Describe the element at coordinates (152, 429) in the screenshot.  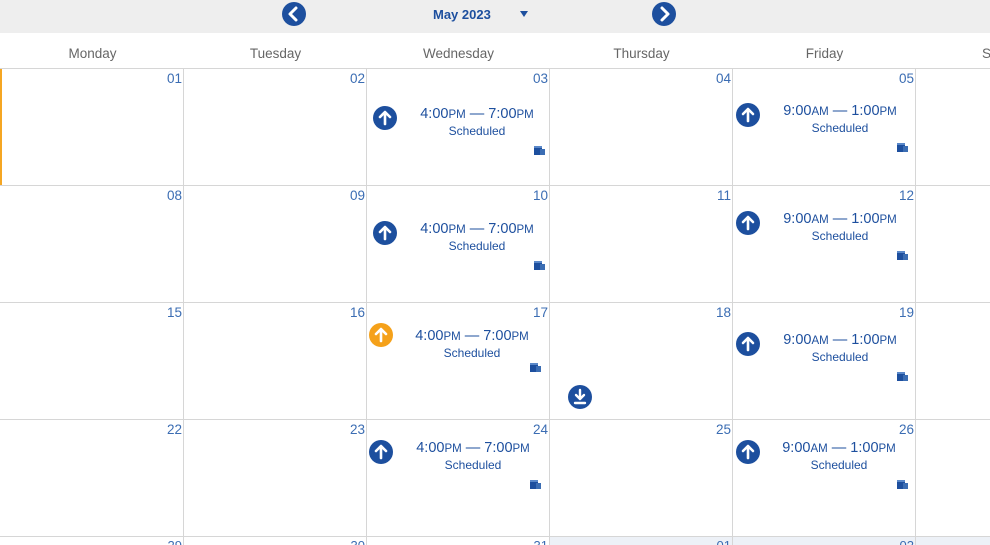
I see `day-number: 22` at that location.